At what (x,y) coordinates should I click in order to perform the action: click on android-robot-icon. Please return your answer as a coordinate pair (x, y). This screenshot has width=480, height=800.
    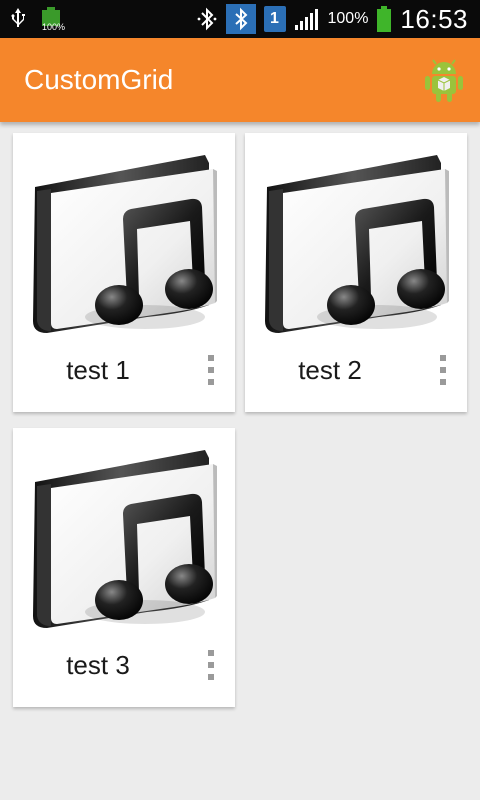
    Looking at the image, I should click on (444, 80).